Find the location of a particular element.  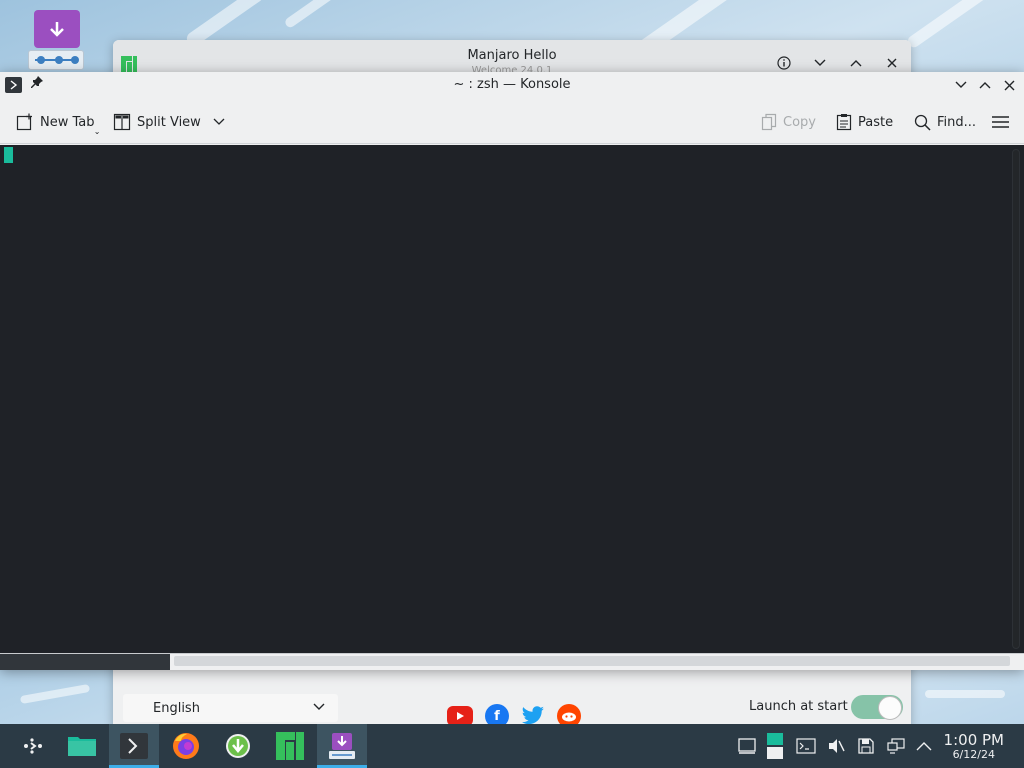

clock-date: 6/12/24 is located at coordinates (973, 754).